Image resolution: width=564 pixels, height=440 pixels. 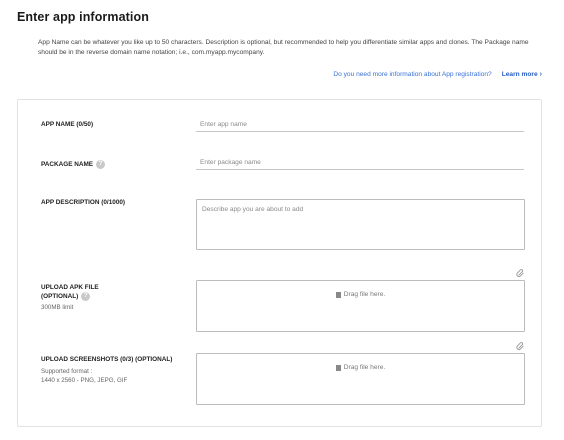 I want to click on page-title: Enter app information, so click(x=83, y=17).